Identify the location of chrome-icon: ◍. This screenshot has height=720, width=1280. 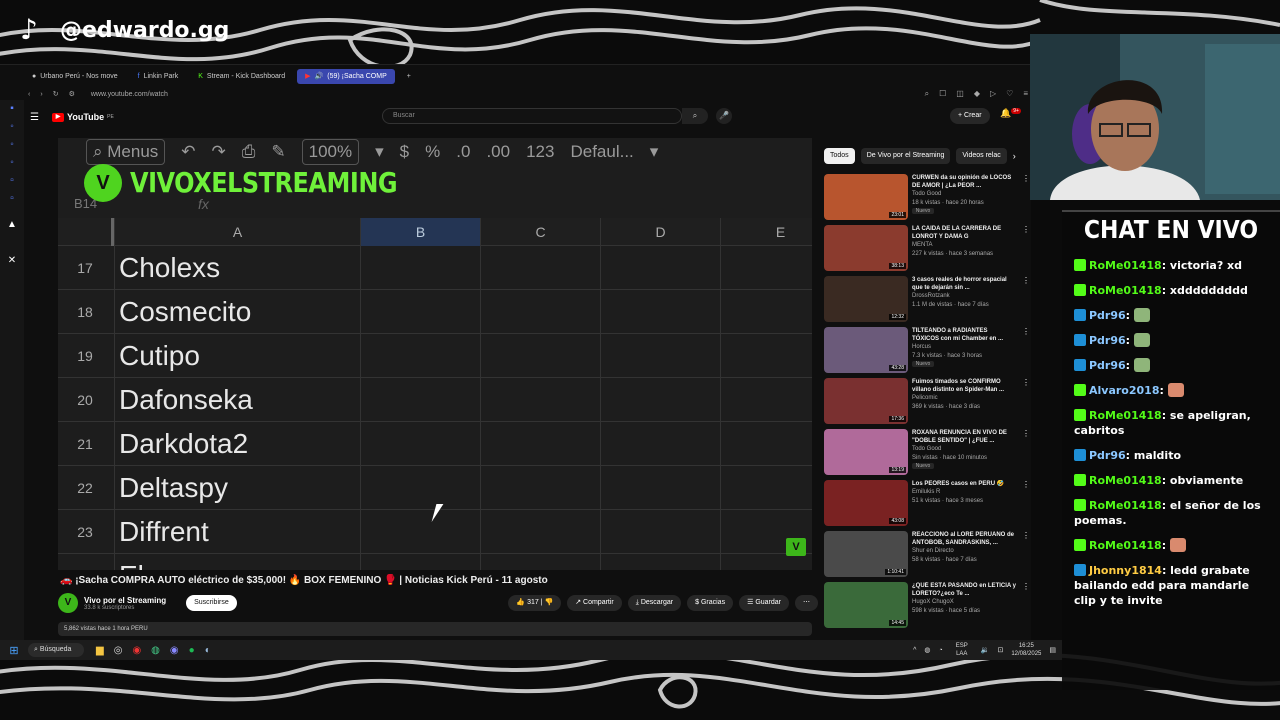
(155, 650).